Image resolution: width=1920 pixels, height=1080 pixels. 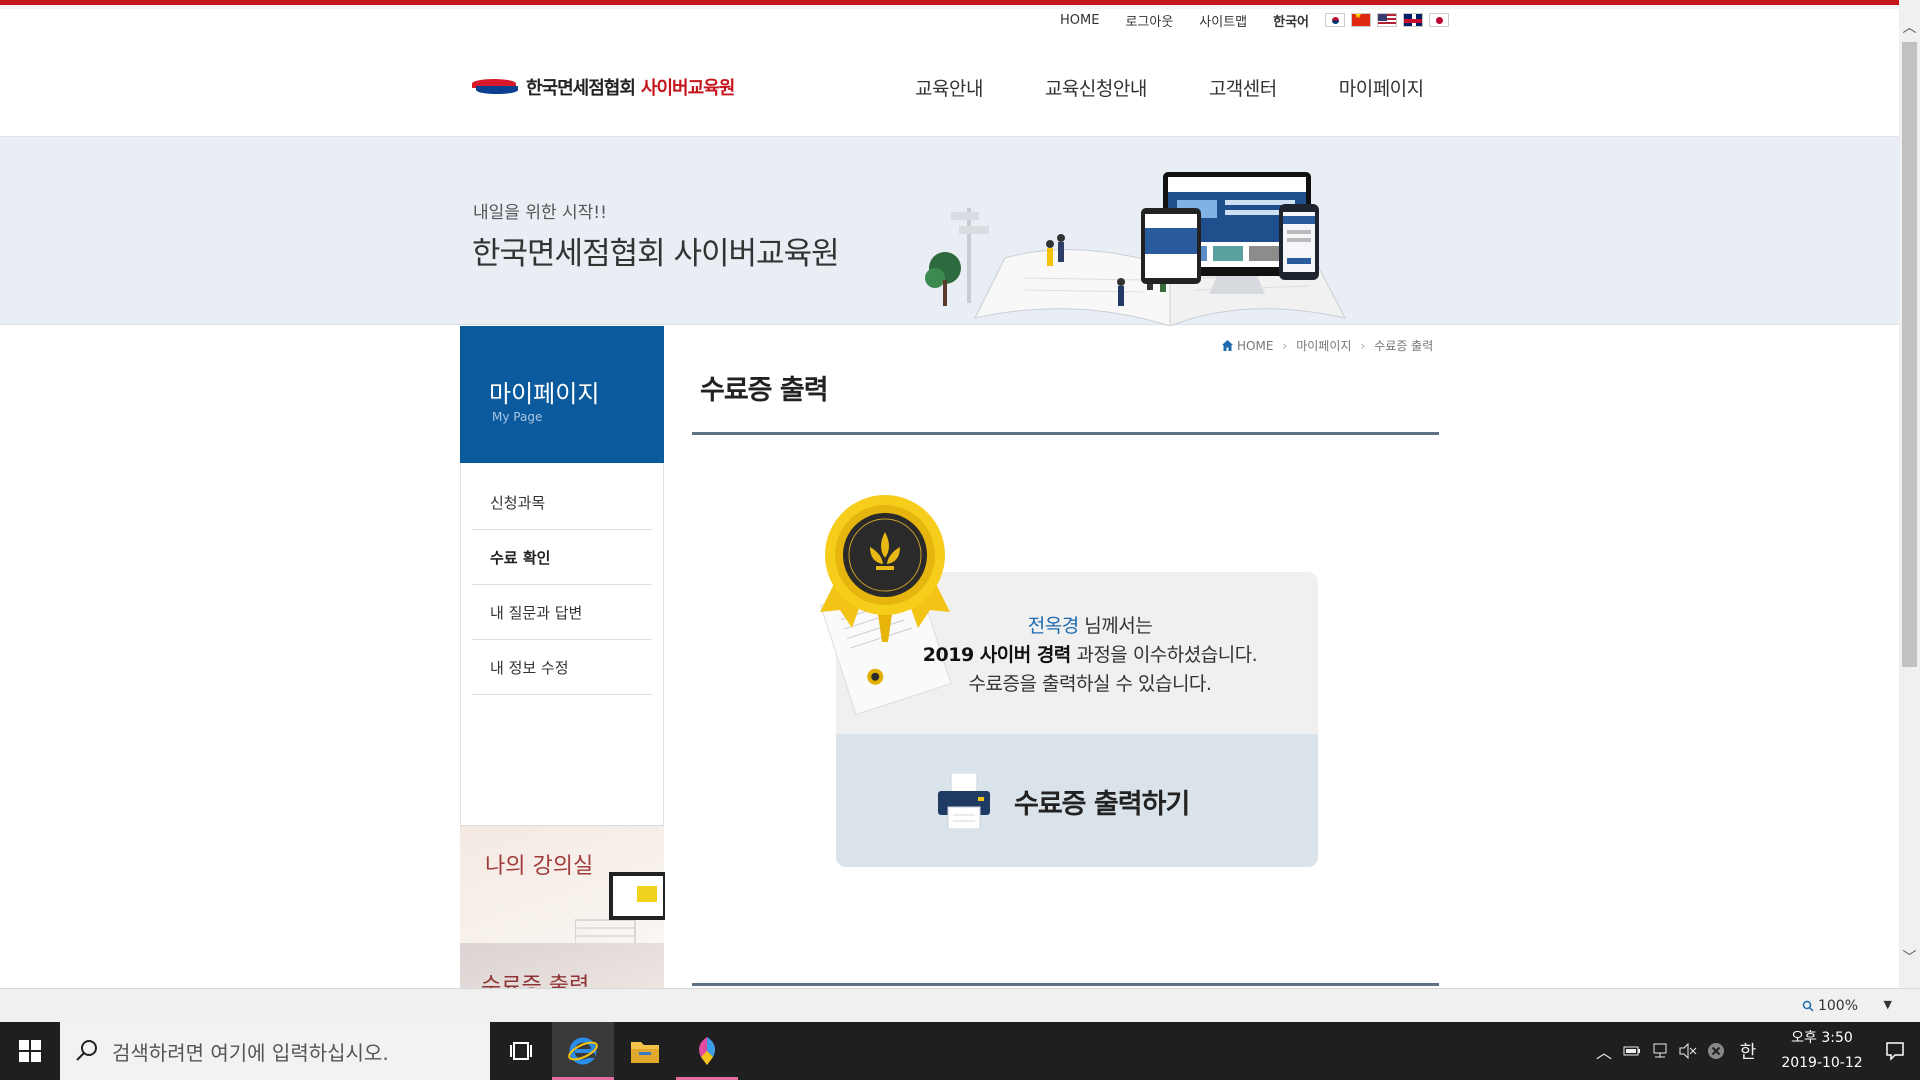 What do you see at coordinates (581, 88) in the screenshot?
I see `logo-name-main: 한국면세점협회` at bounding box center [581, 88].